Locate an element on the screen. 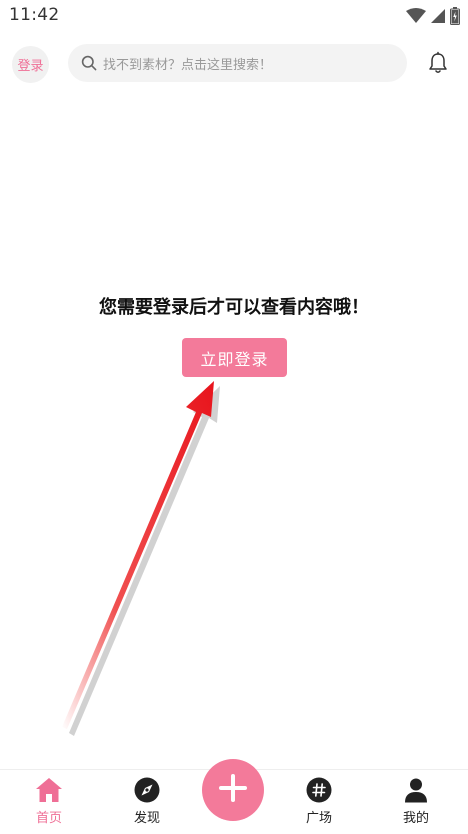  login-required-message: 您需要登录后才可以查看内容哦！ is located at coordinates (234, 307).